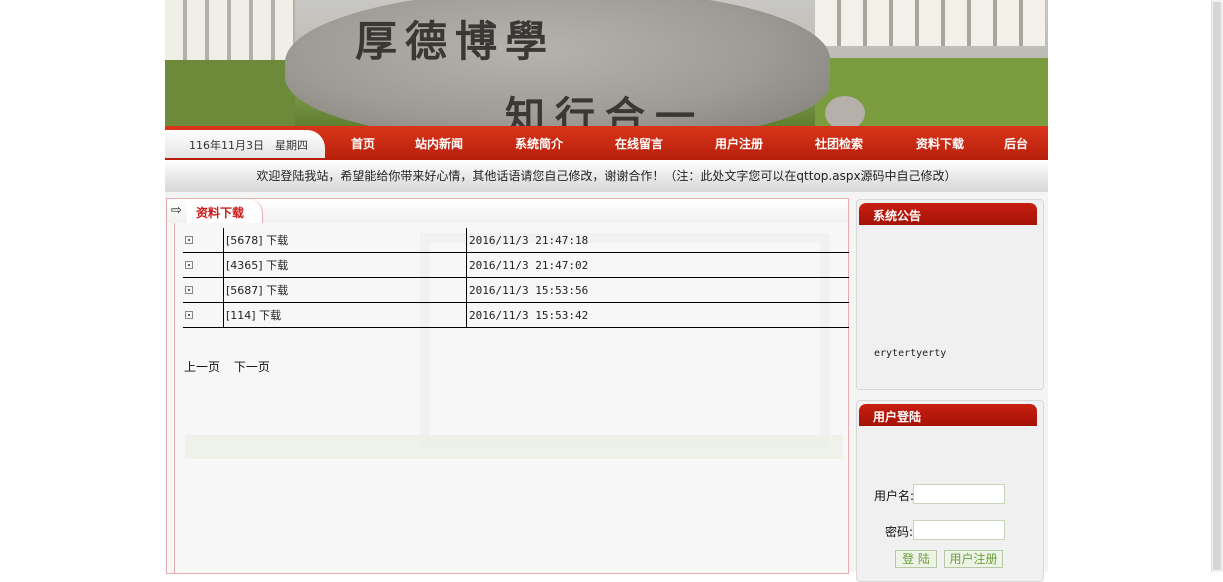 The height and width of the screenshot is (582, 1223). I want to click on page-scrollbar, so click(1217, 286).